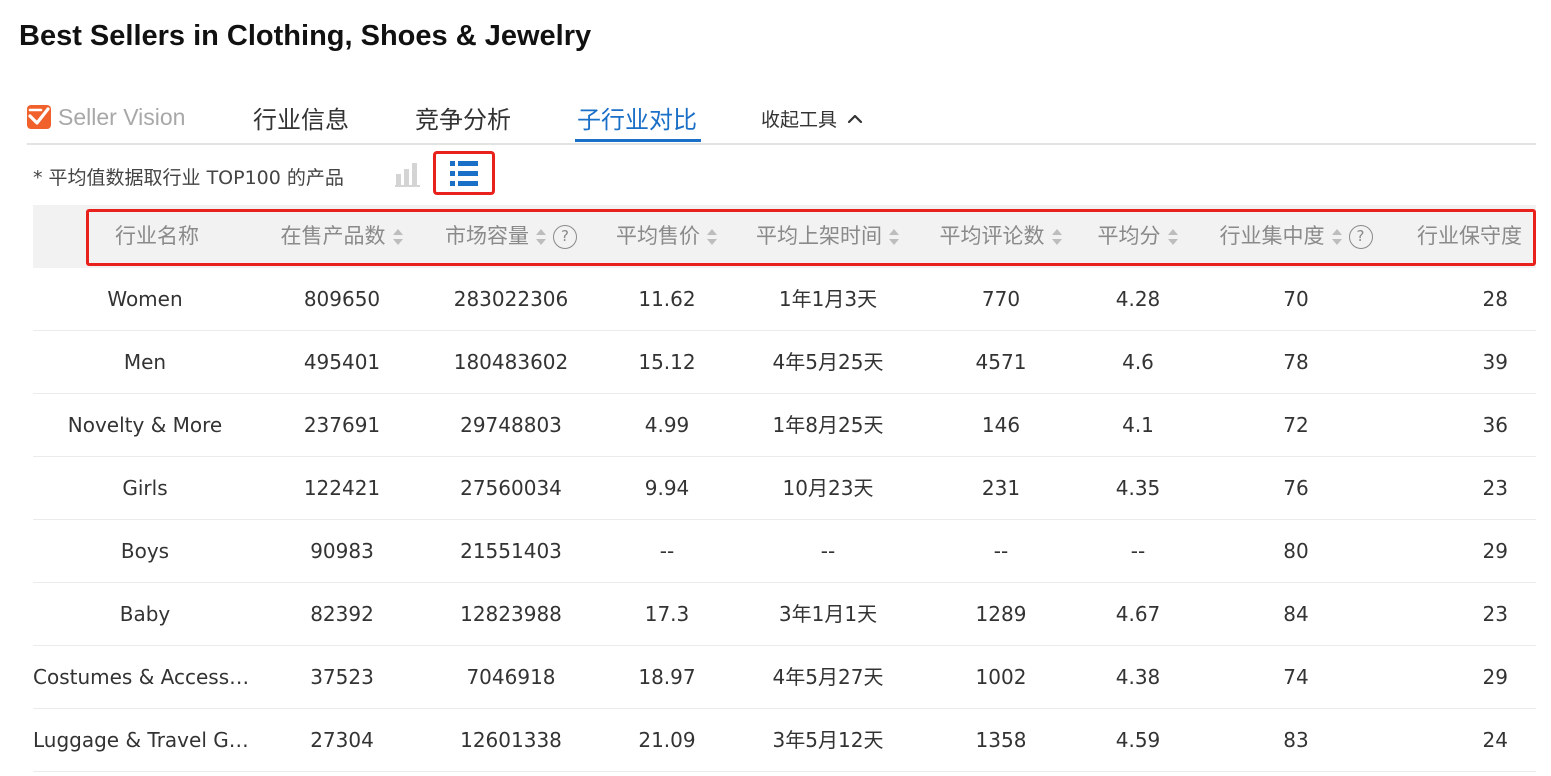  I want to click on column-header-avg-listing-time: 平均上架时间, so click(828, 236).